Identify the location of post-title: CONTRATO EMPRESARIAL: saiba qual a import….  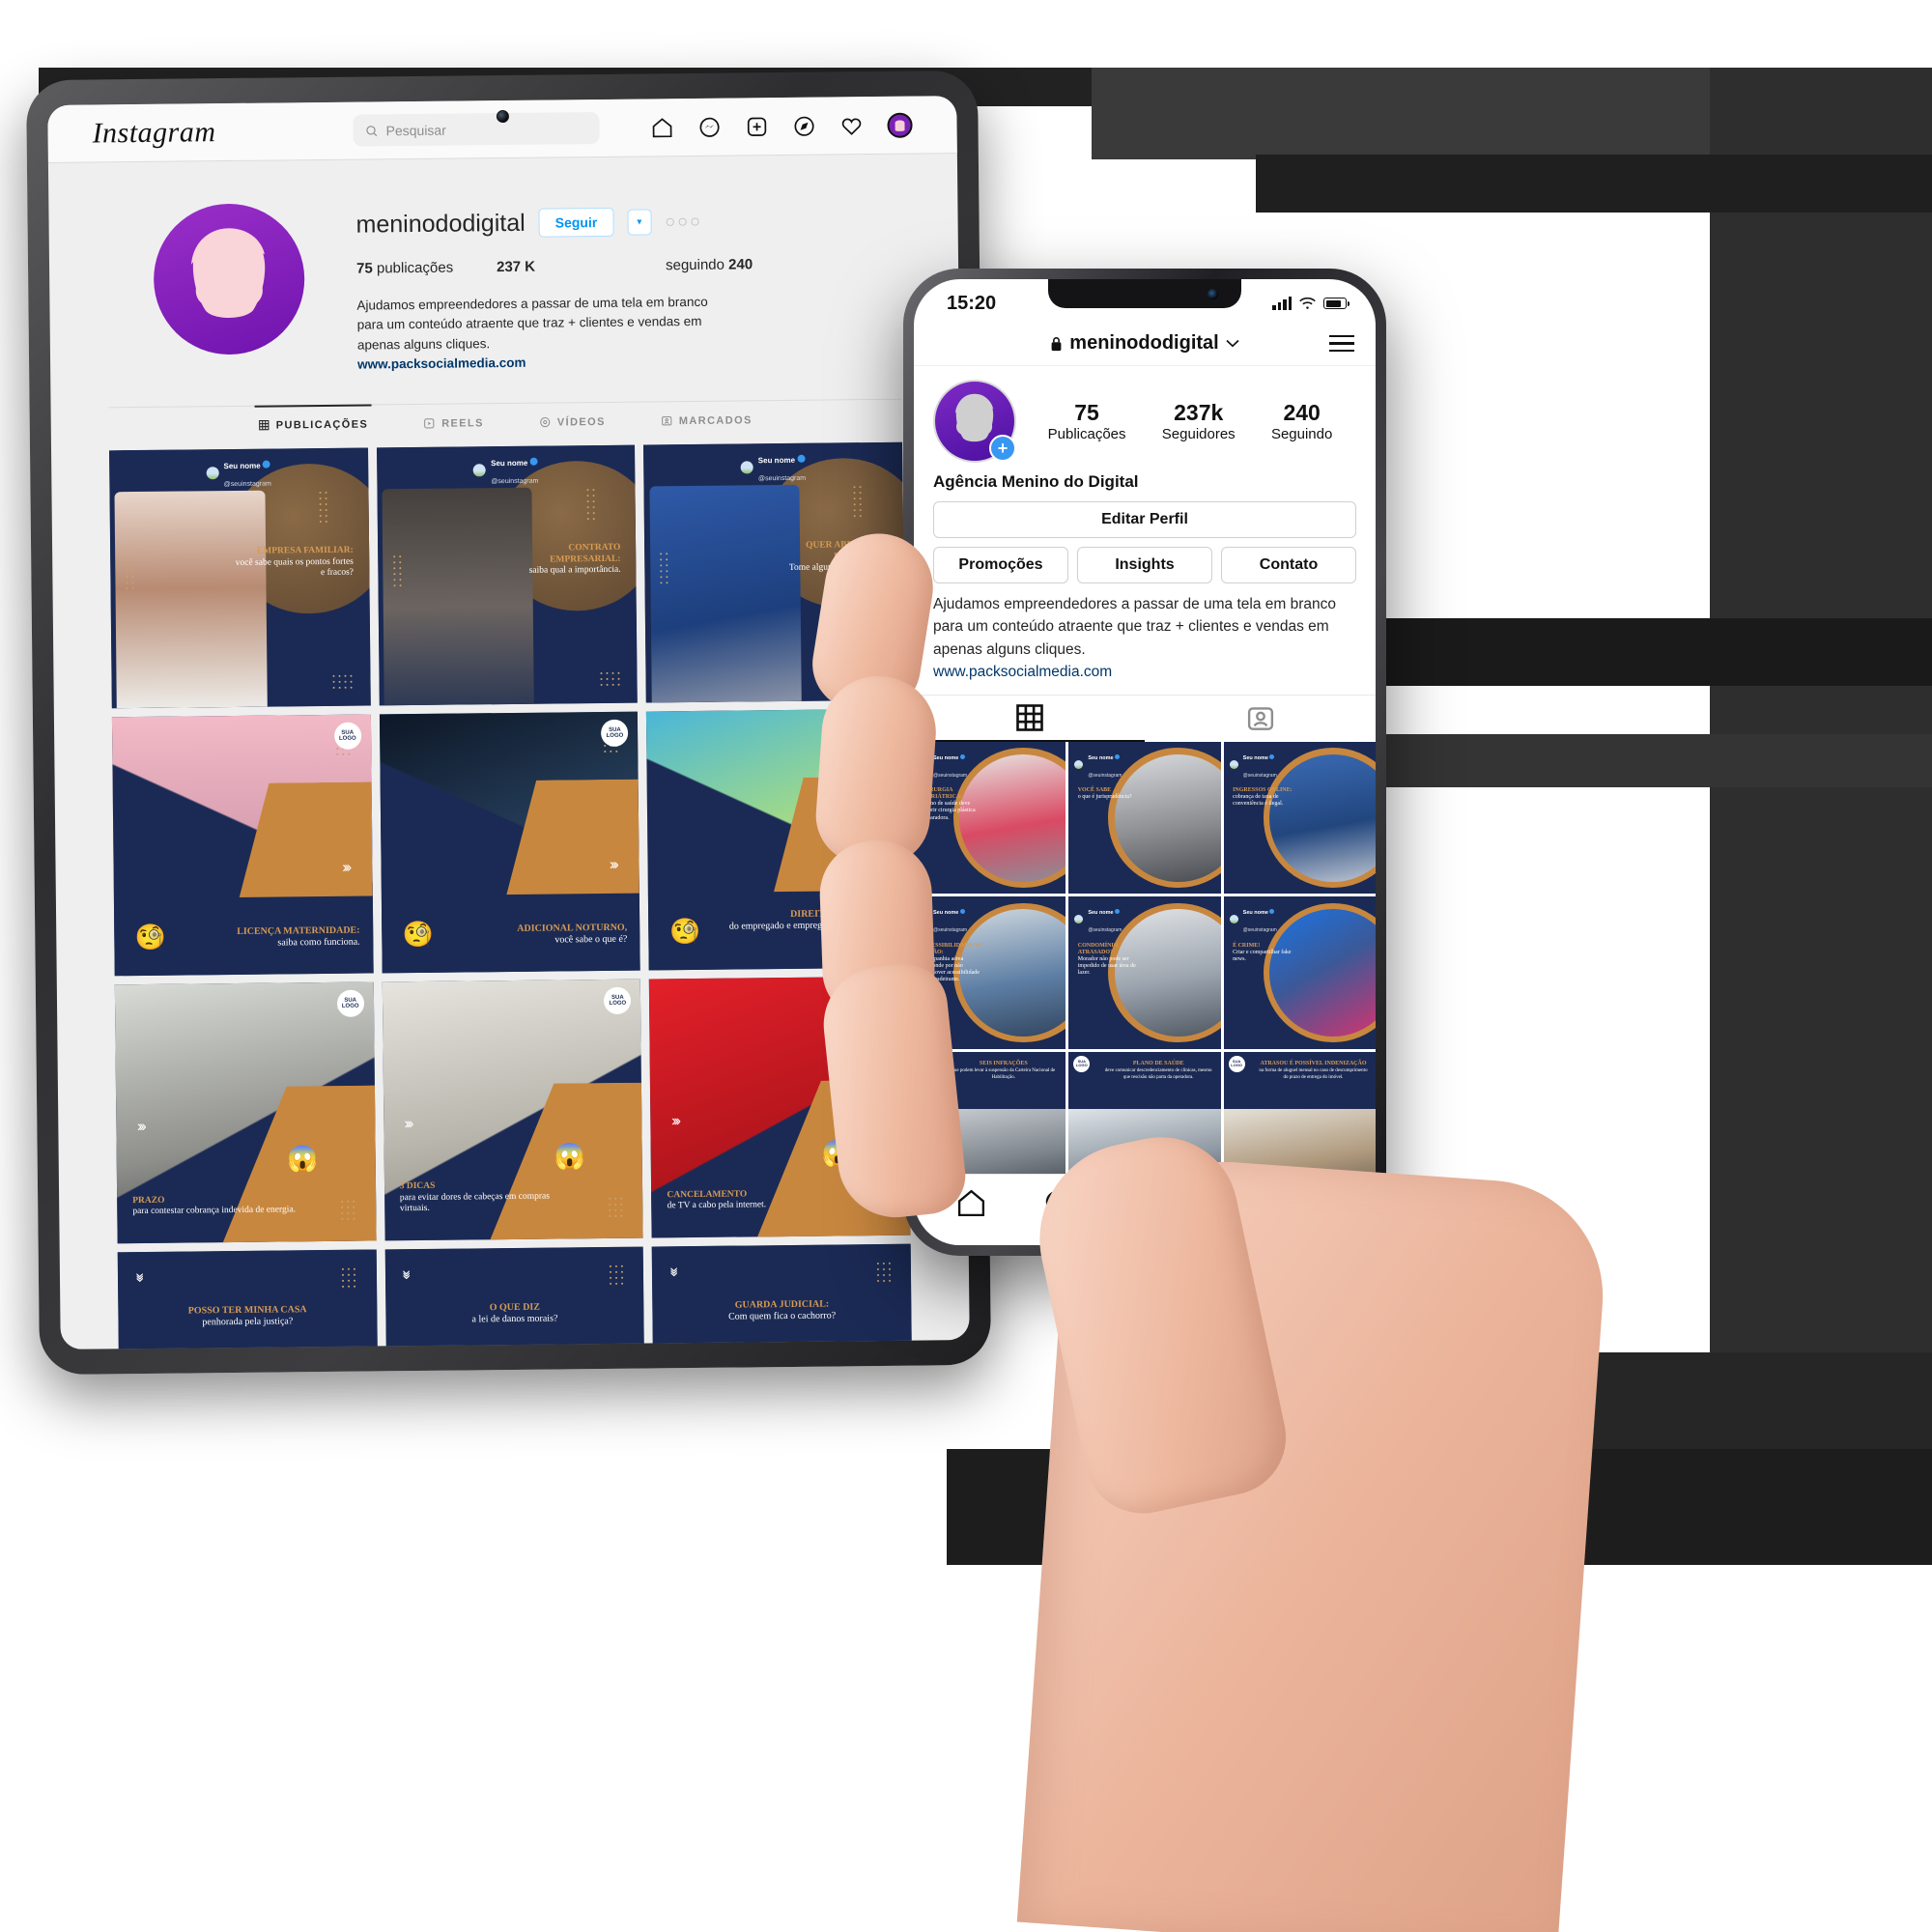
(574, 559).